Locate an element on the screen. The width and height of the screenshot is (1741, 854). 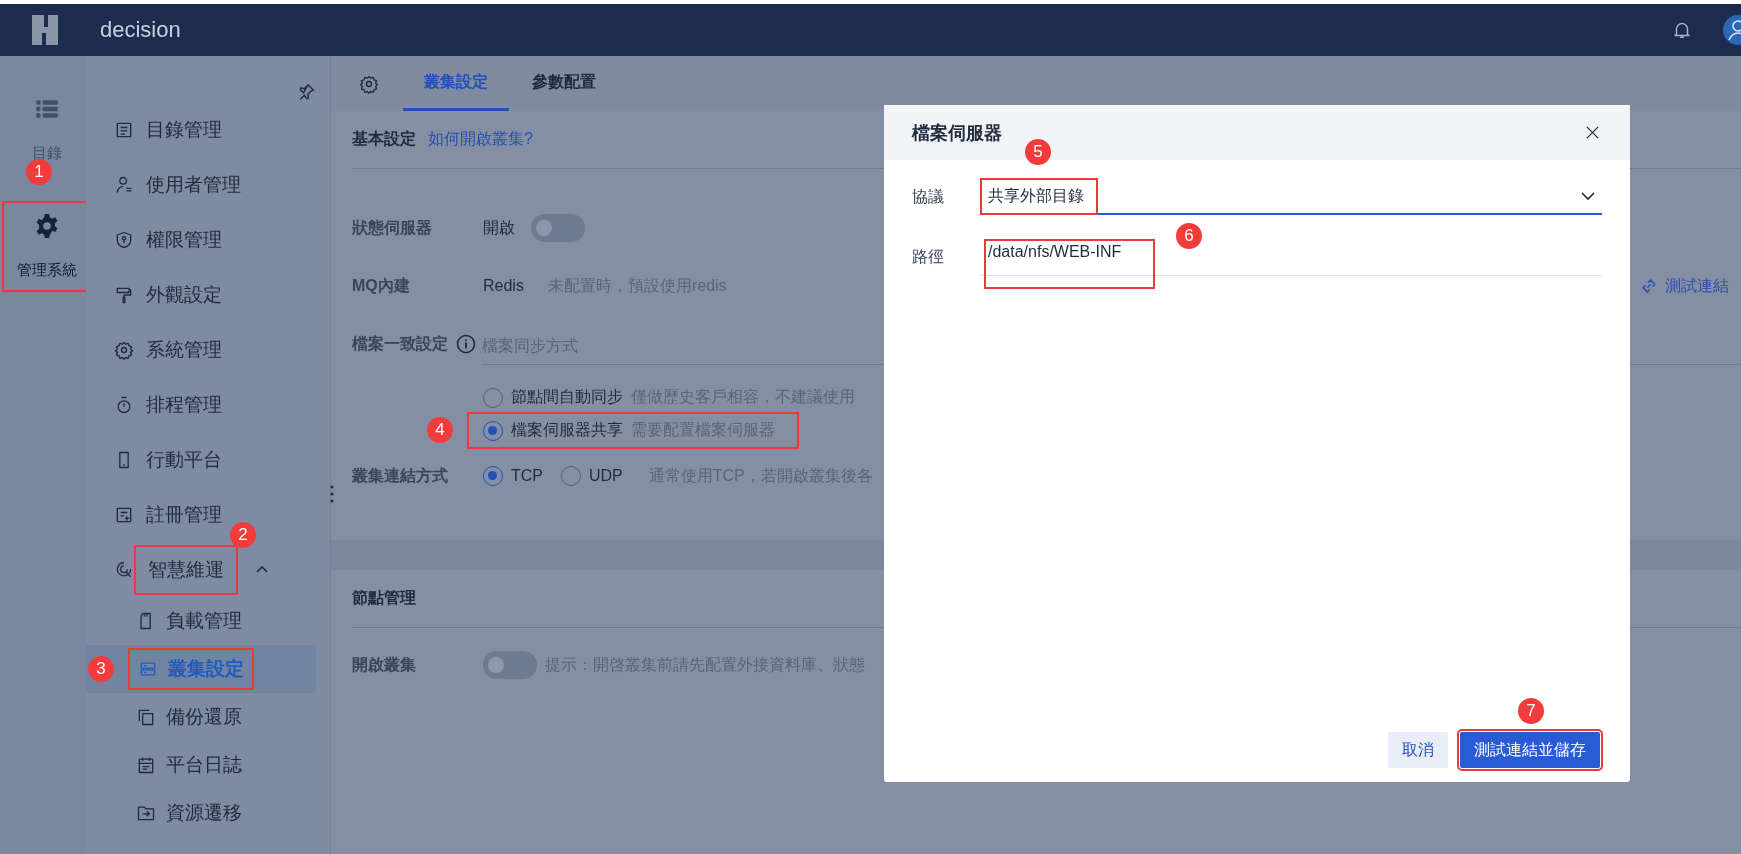
help-link: 如何開啟叢集? is located at coordinates (480, 139).